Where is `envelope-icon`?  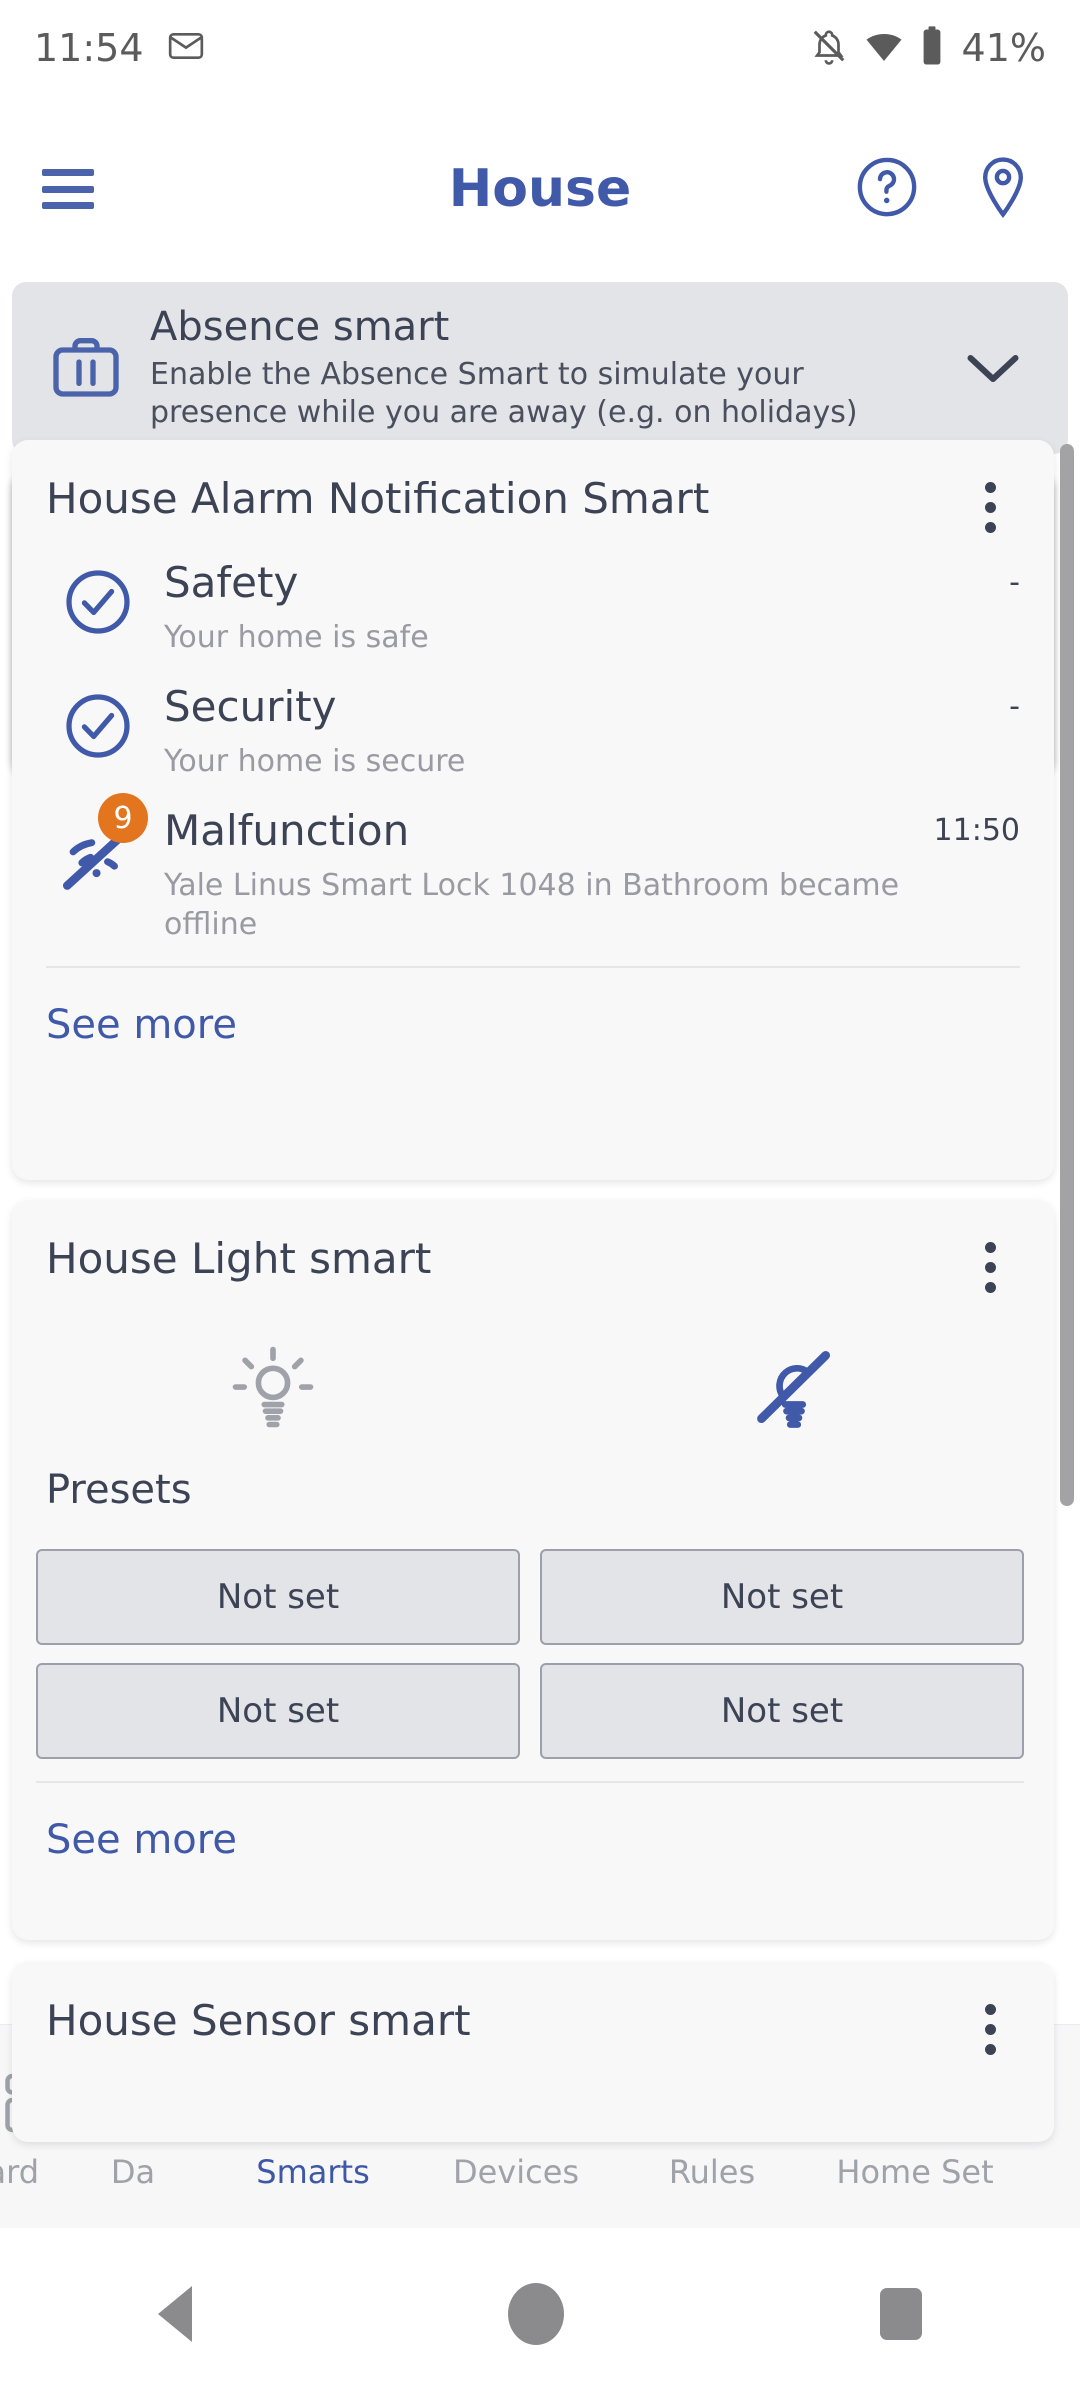
envelope-icon is located at coordinates (186, 48).